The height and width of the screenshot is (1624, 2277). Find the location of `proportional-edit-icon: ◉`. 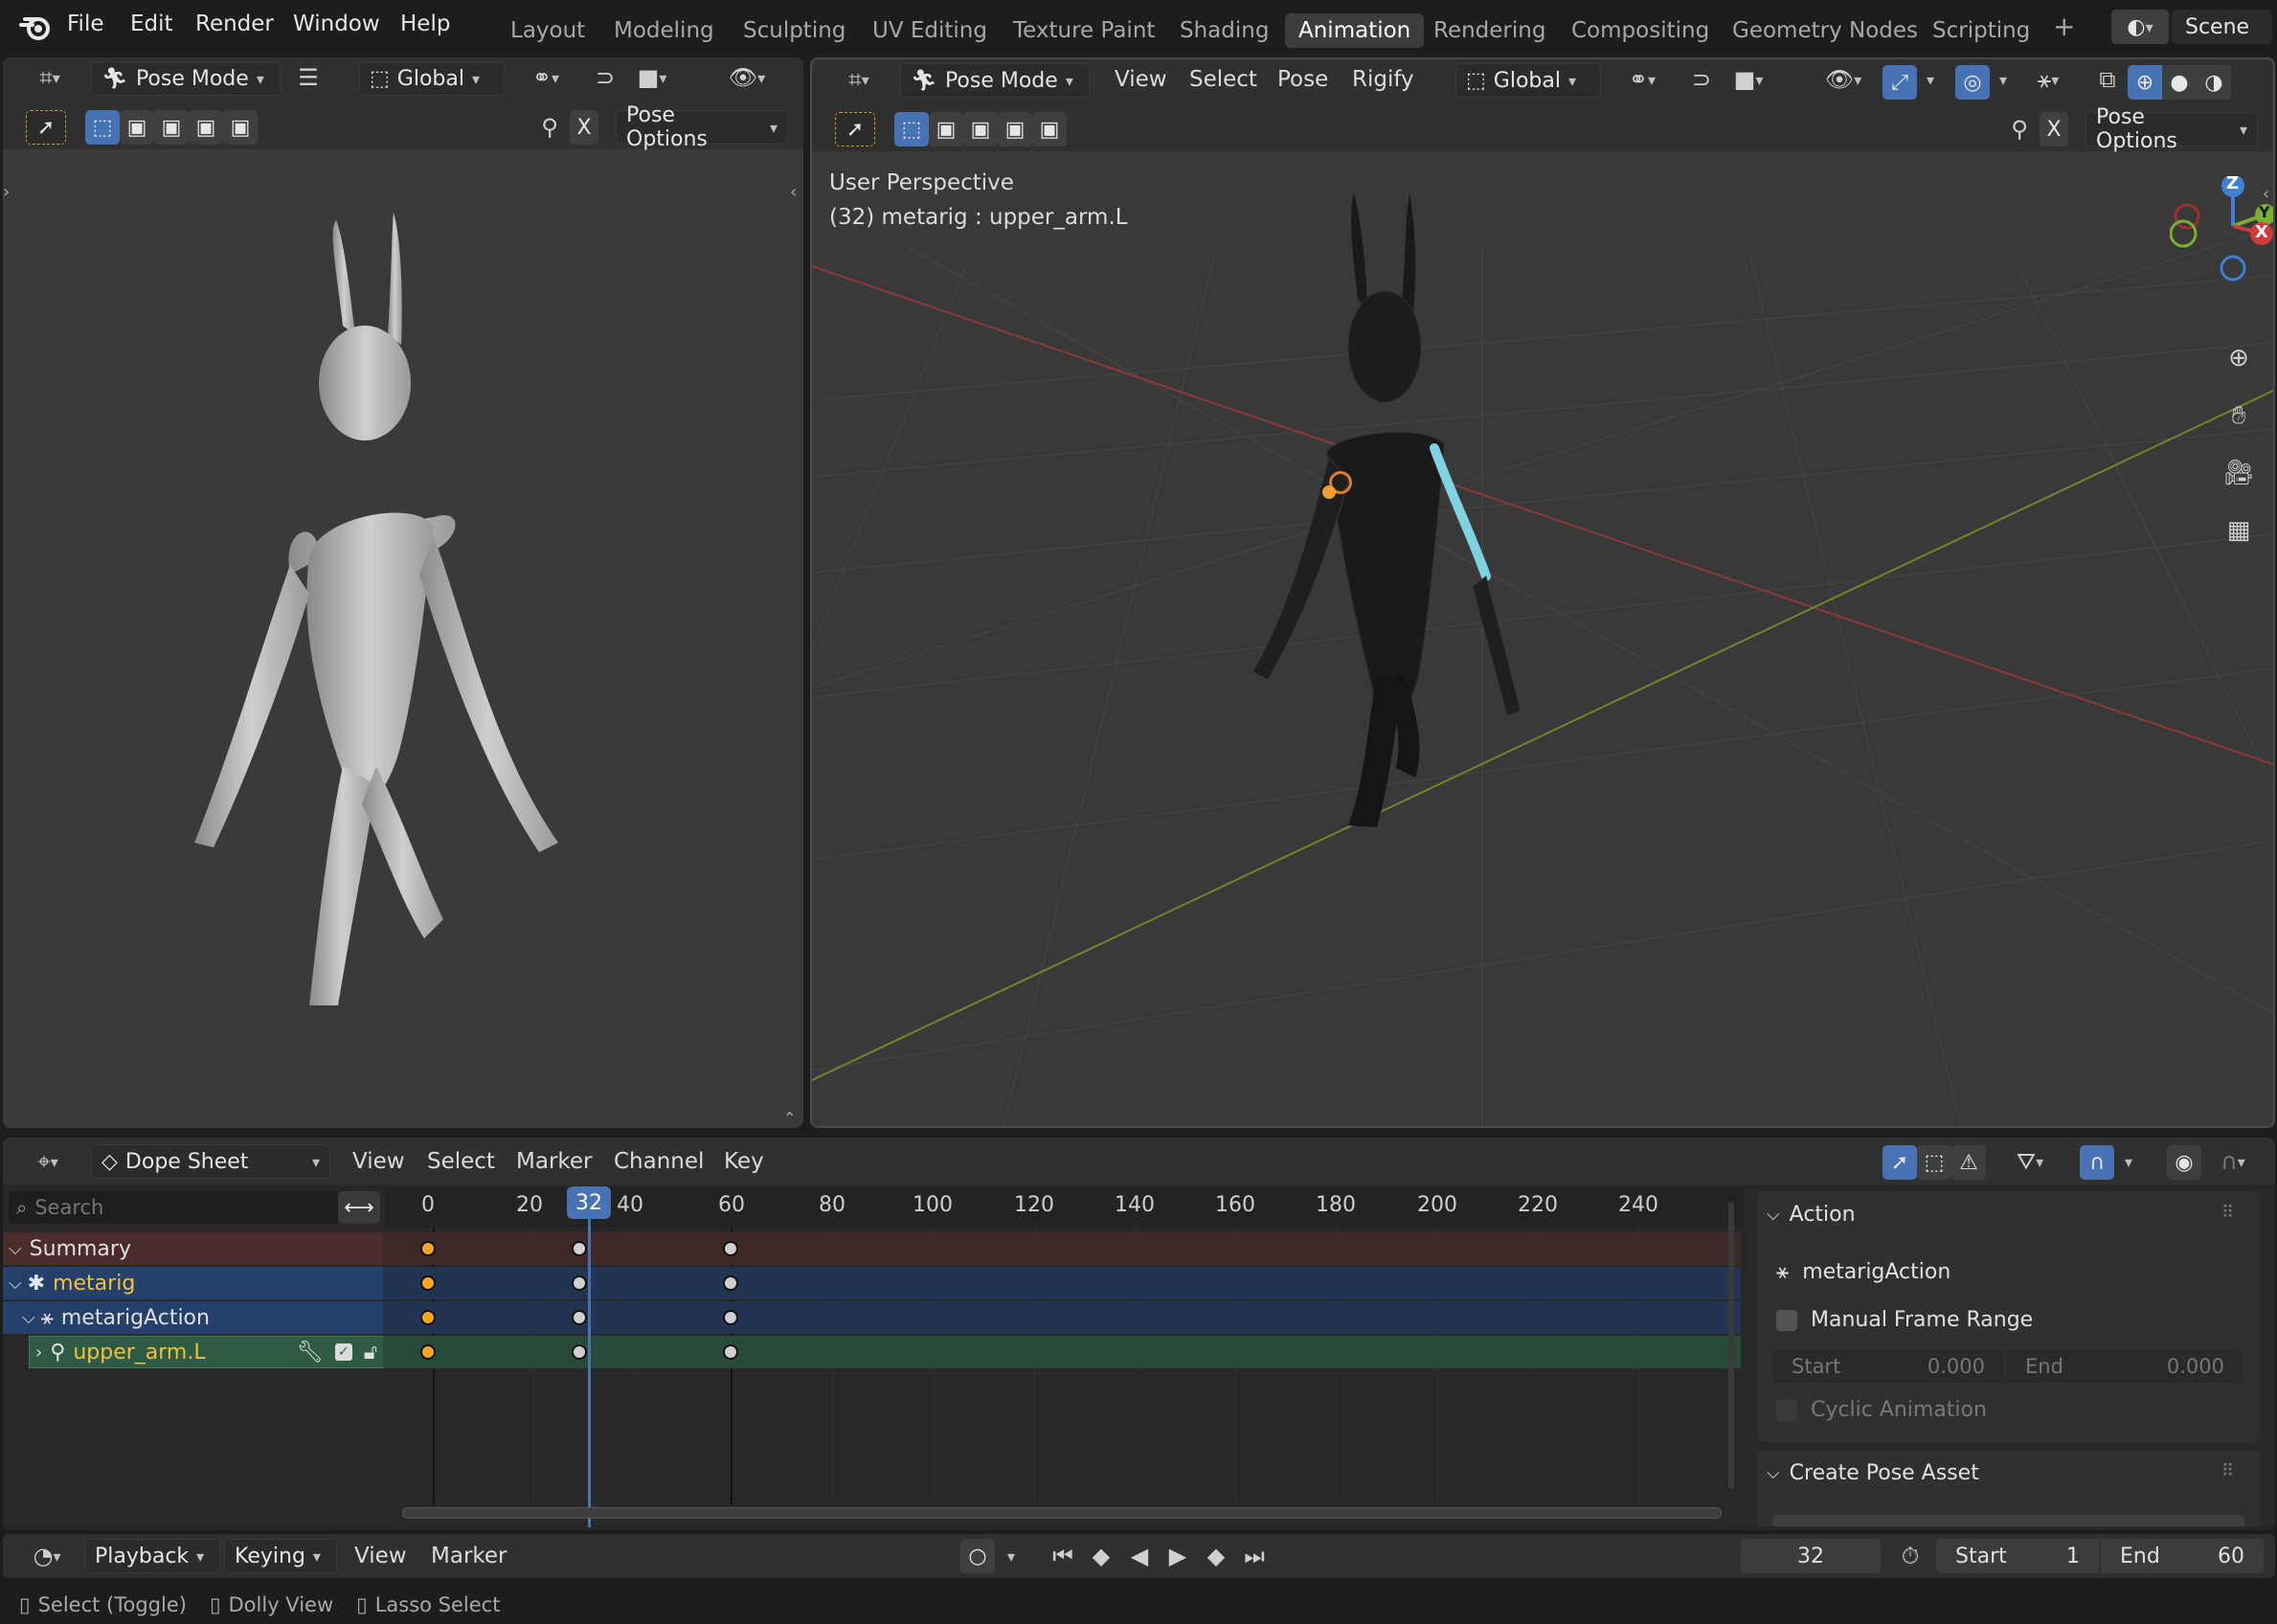

proportional-edit-icon: ◉ is located at coordinates (2184, 1162).